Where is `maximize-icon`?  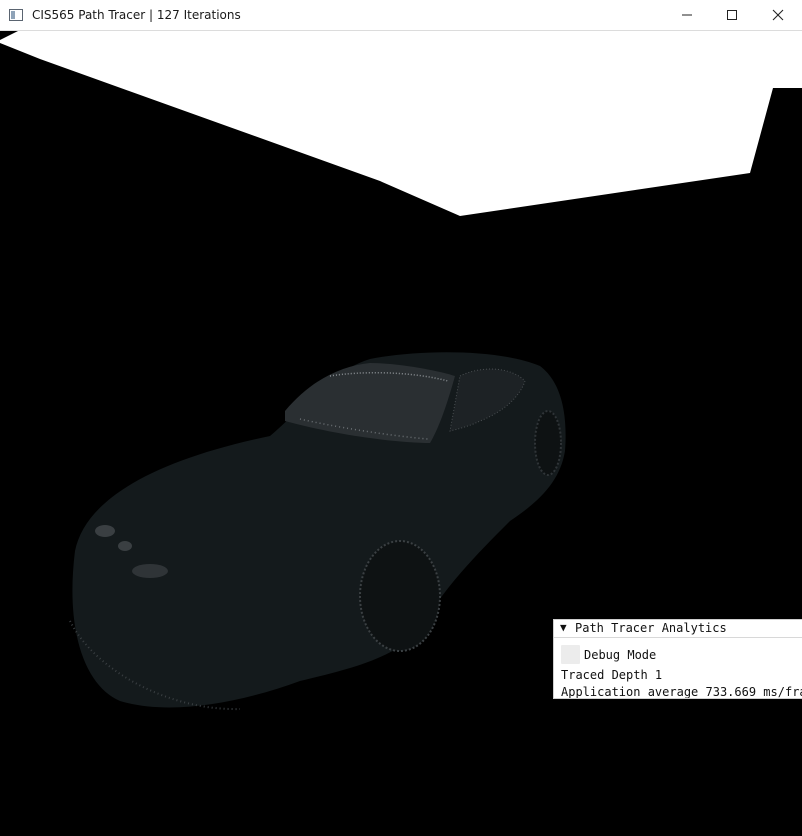 maximize-icon is located at coordinates (732, 15).